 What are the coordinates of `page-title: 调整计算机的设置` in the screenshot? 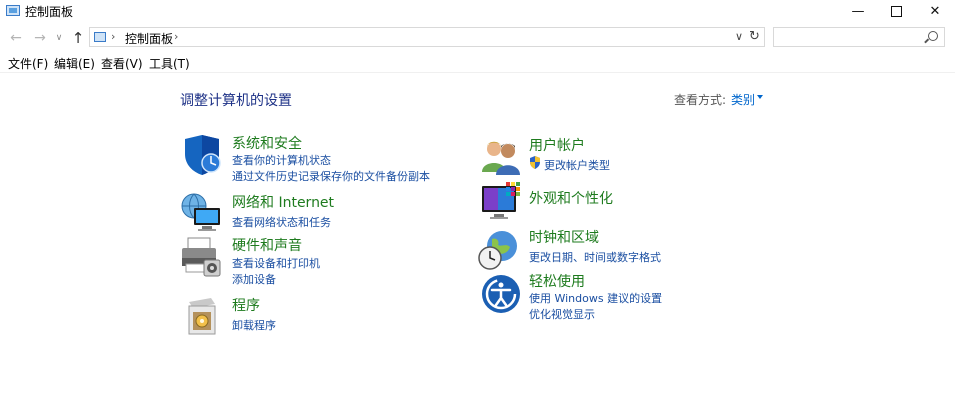 It's located at (236, 101).